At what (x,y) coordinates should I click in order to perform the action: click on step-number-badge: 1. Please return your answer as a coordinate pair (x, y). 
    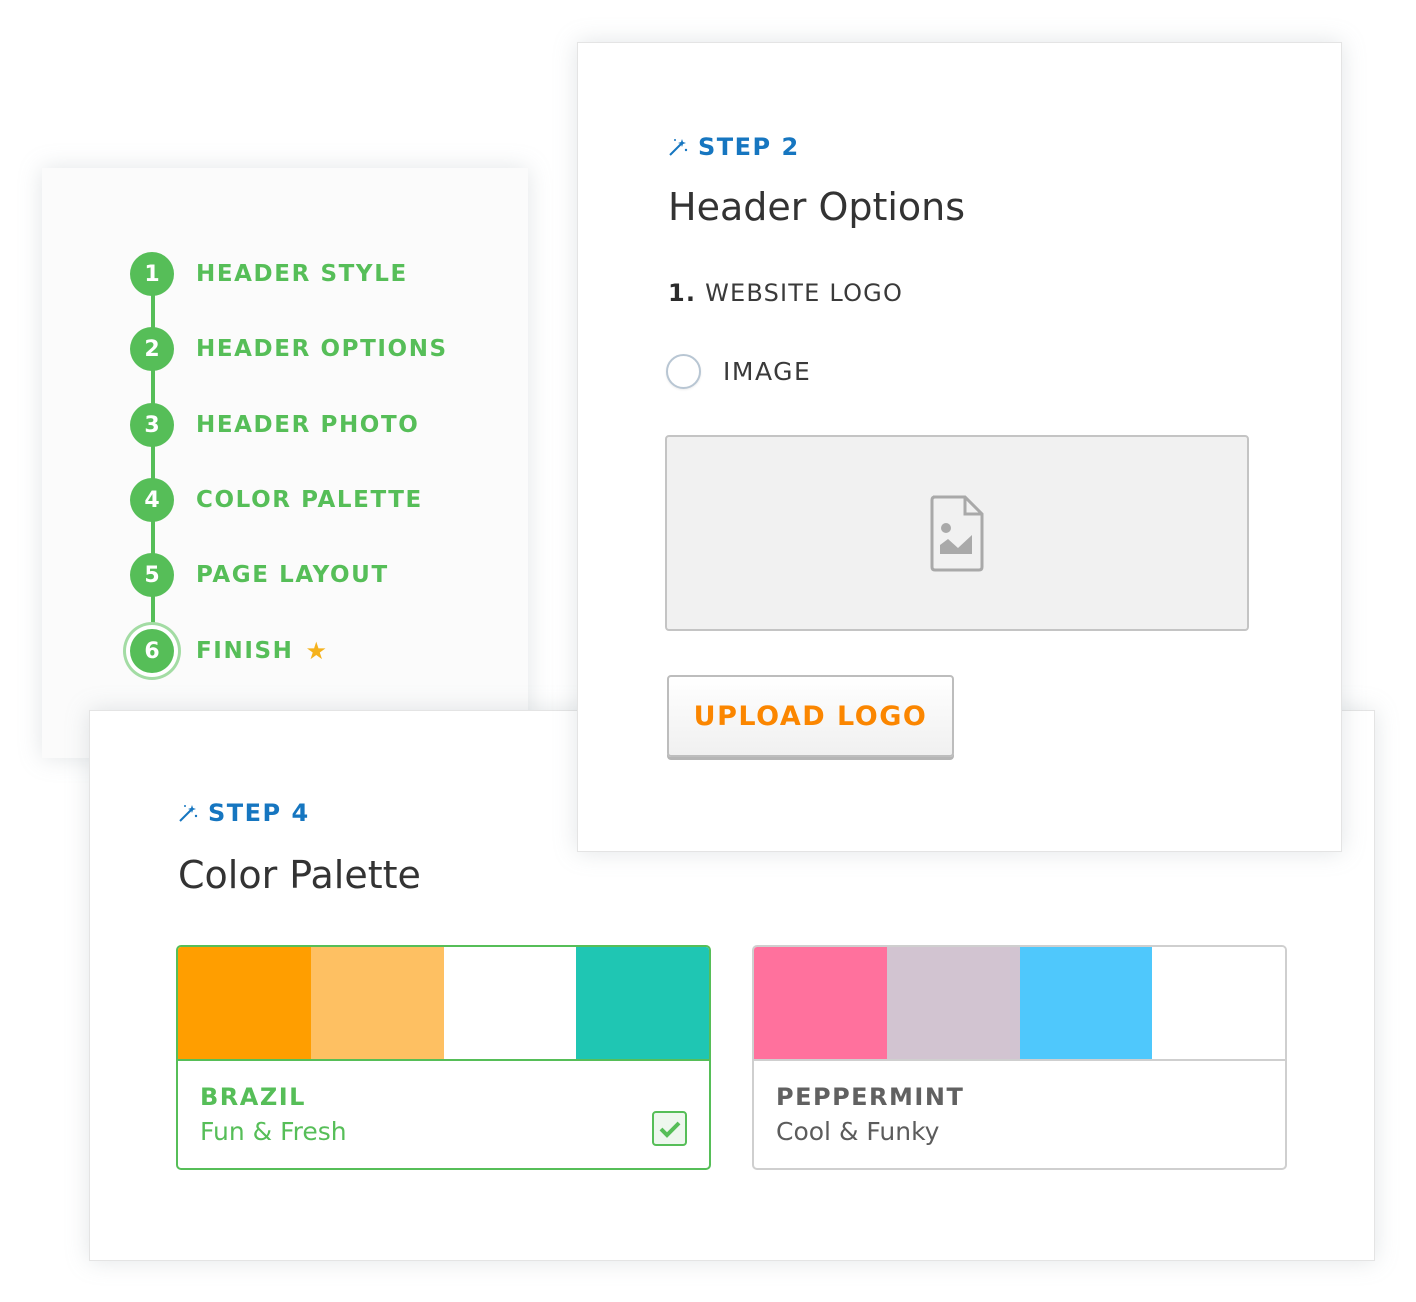
    Looking at the image, I should click on (152, 274).